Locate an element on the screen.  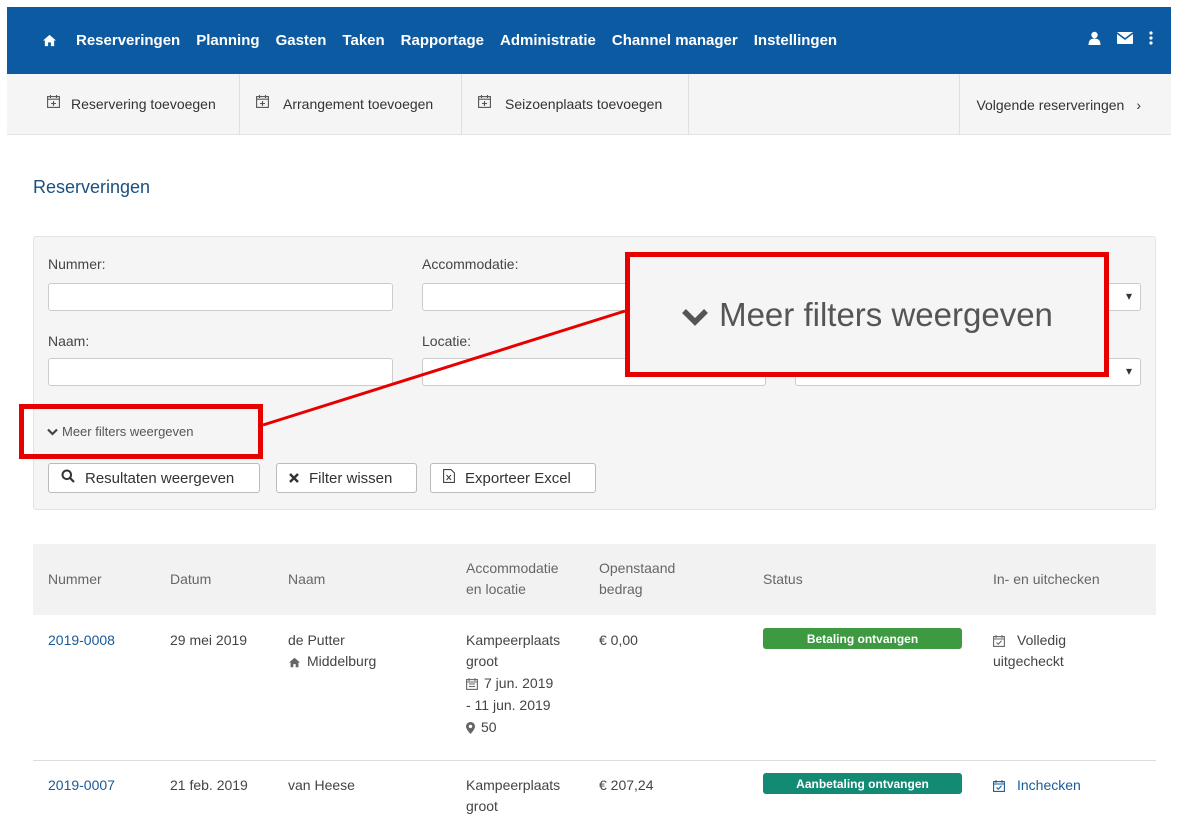
chevron-right-icon: › is located at coordinates (1138, 104).